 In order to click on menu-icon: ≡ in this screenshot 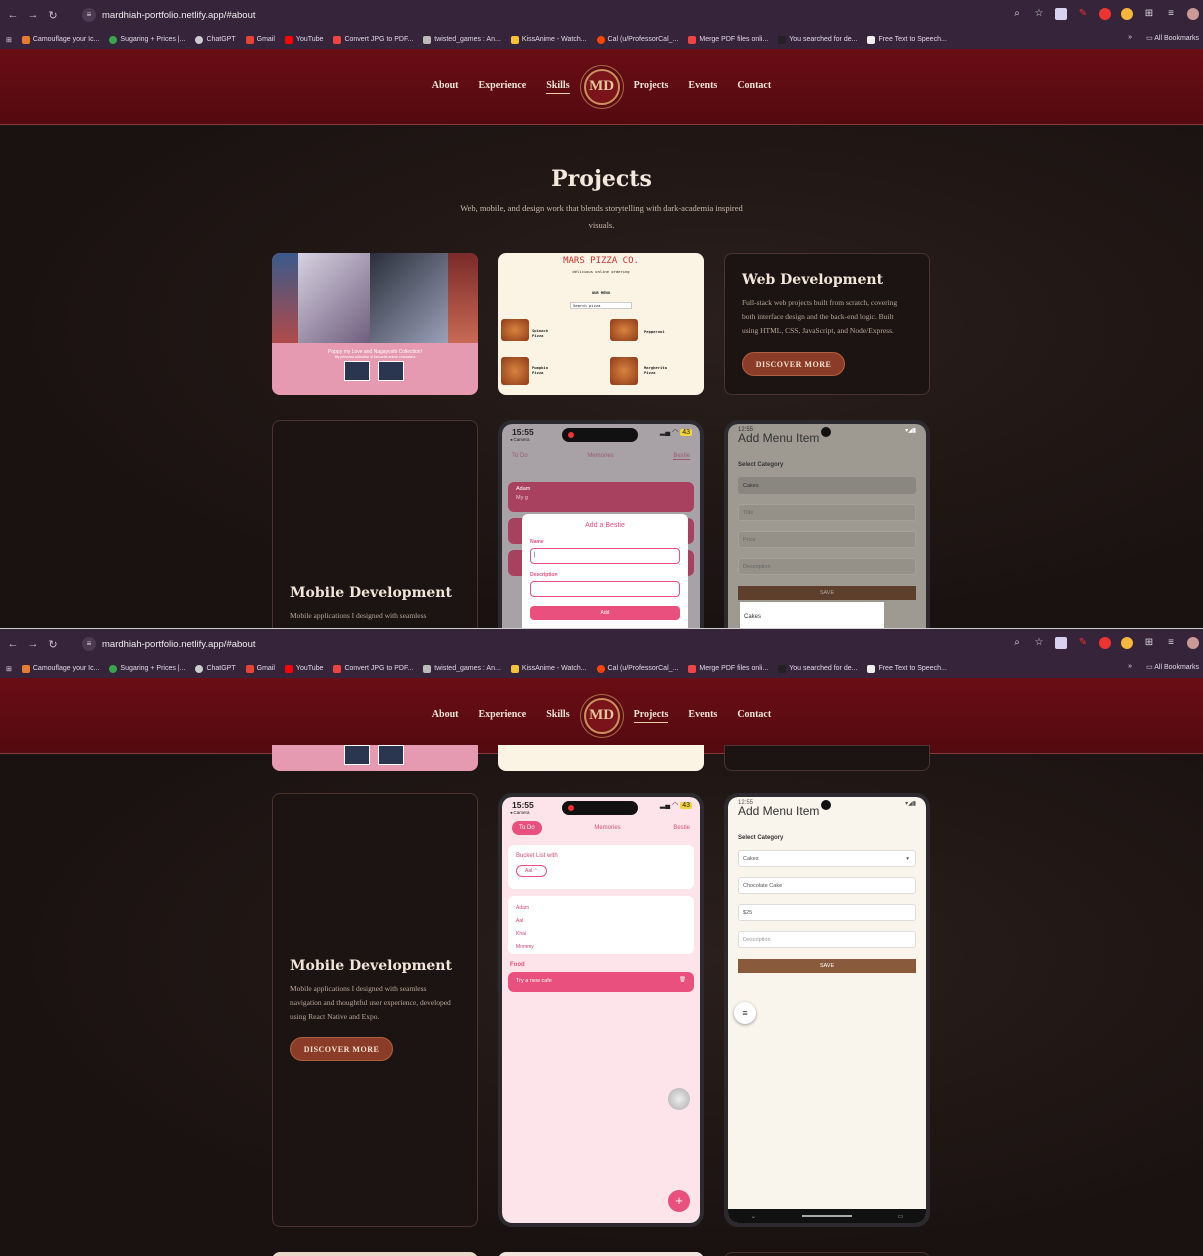, I will do `click(745, 1013)`.